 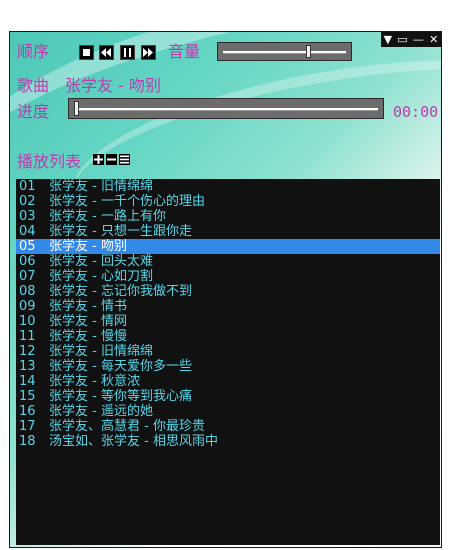 What do you see at coordinates (88, 246) in the screenshot?
I see `playlist-item-title: 张学友 - 吻别` at bounding box center [88, 246].